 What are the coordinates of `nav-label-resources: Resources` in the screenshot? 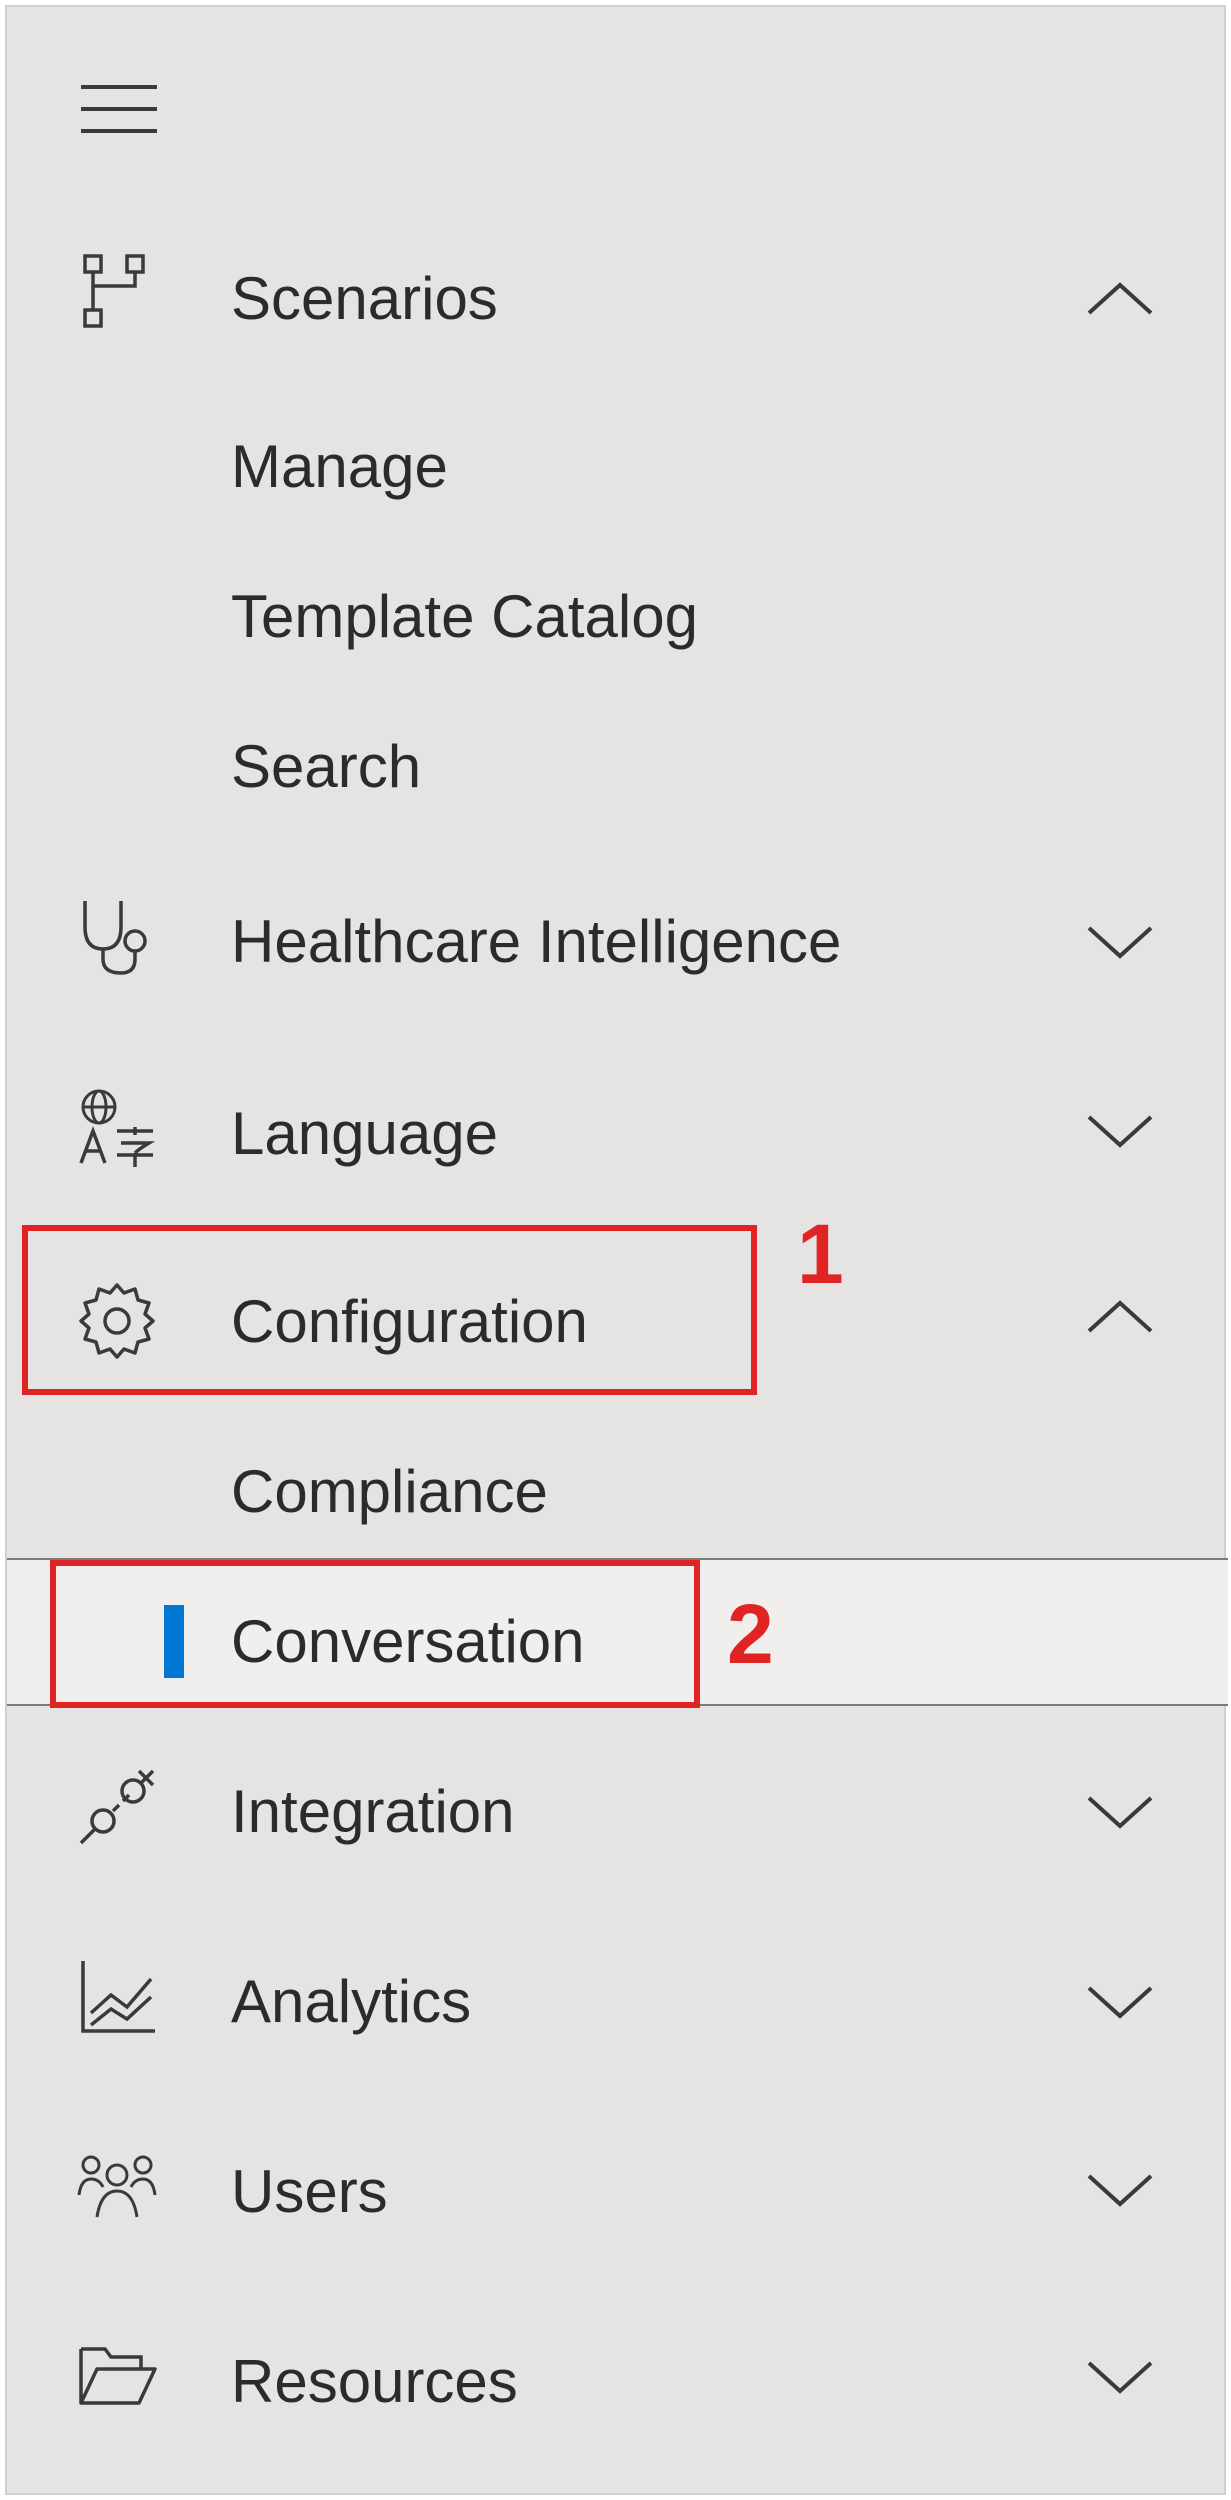 It's located at (374, 2381).